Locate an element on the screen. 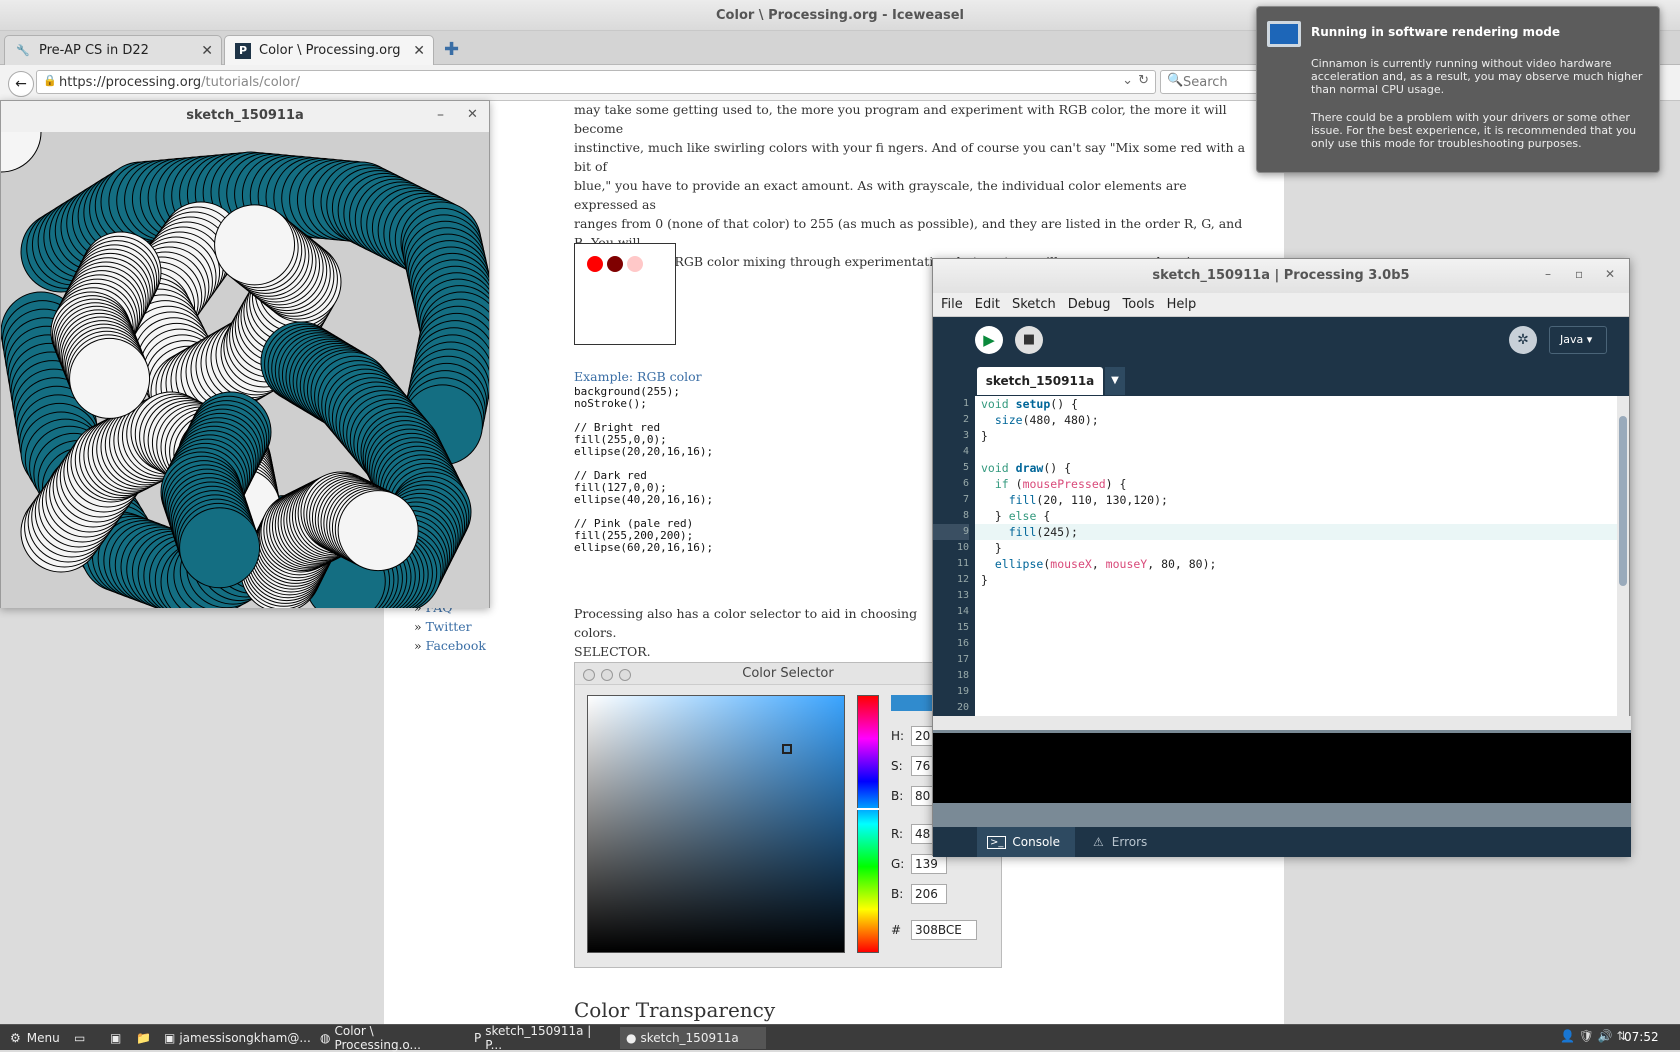 The width and height of the screenshot is (1680, 1052). debugger-button: ✲ is located at coordinates (1523, 340).